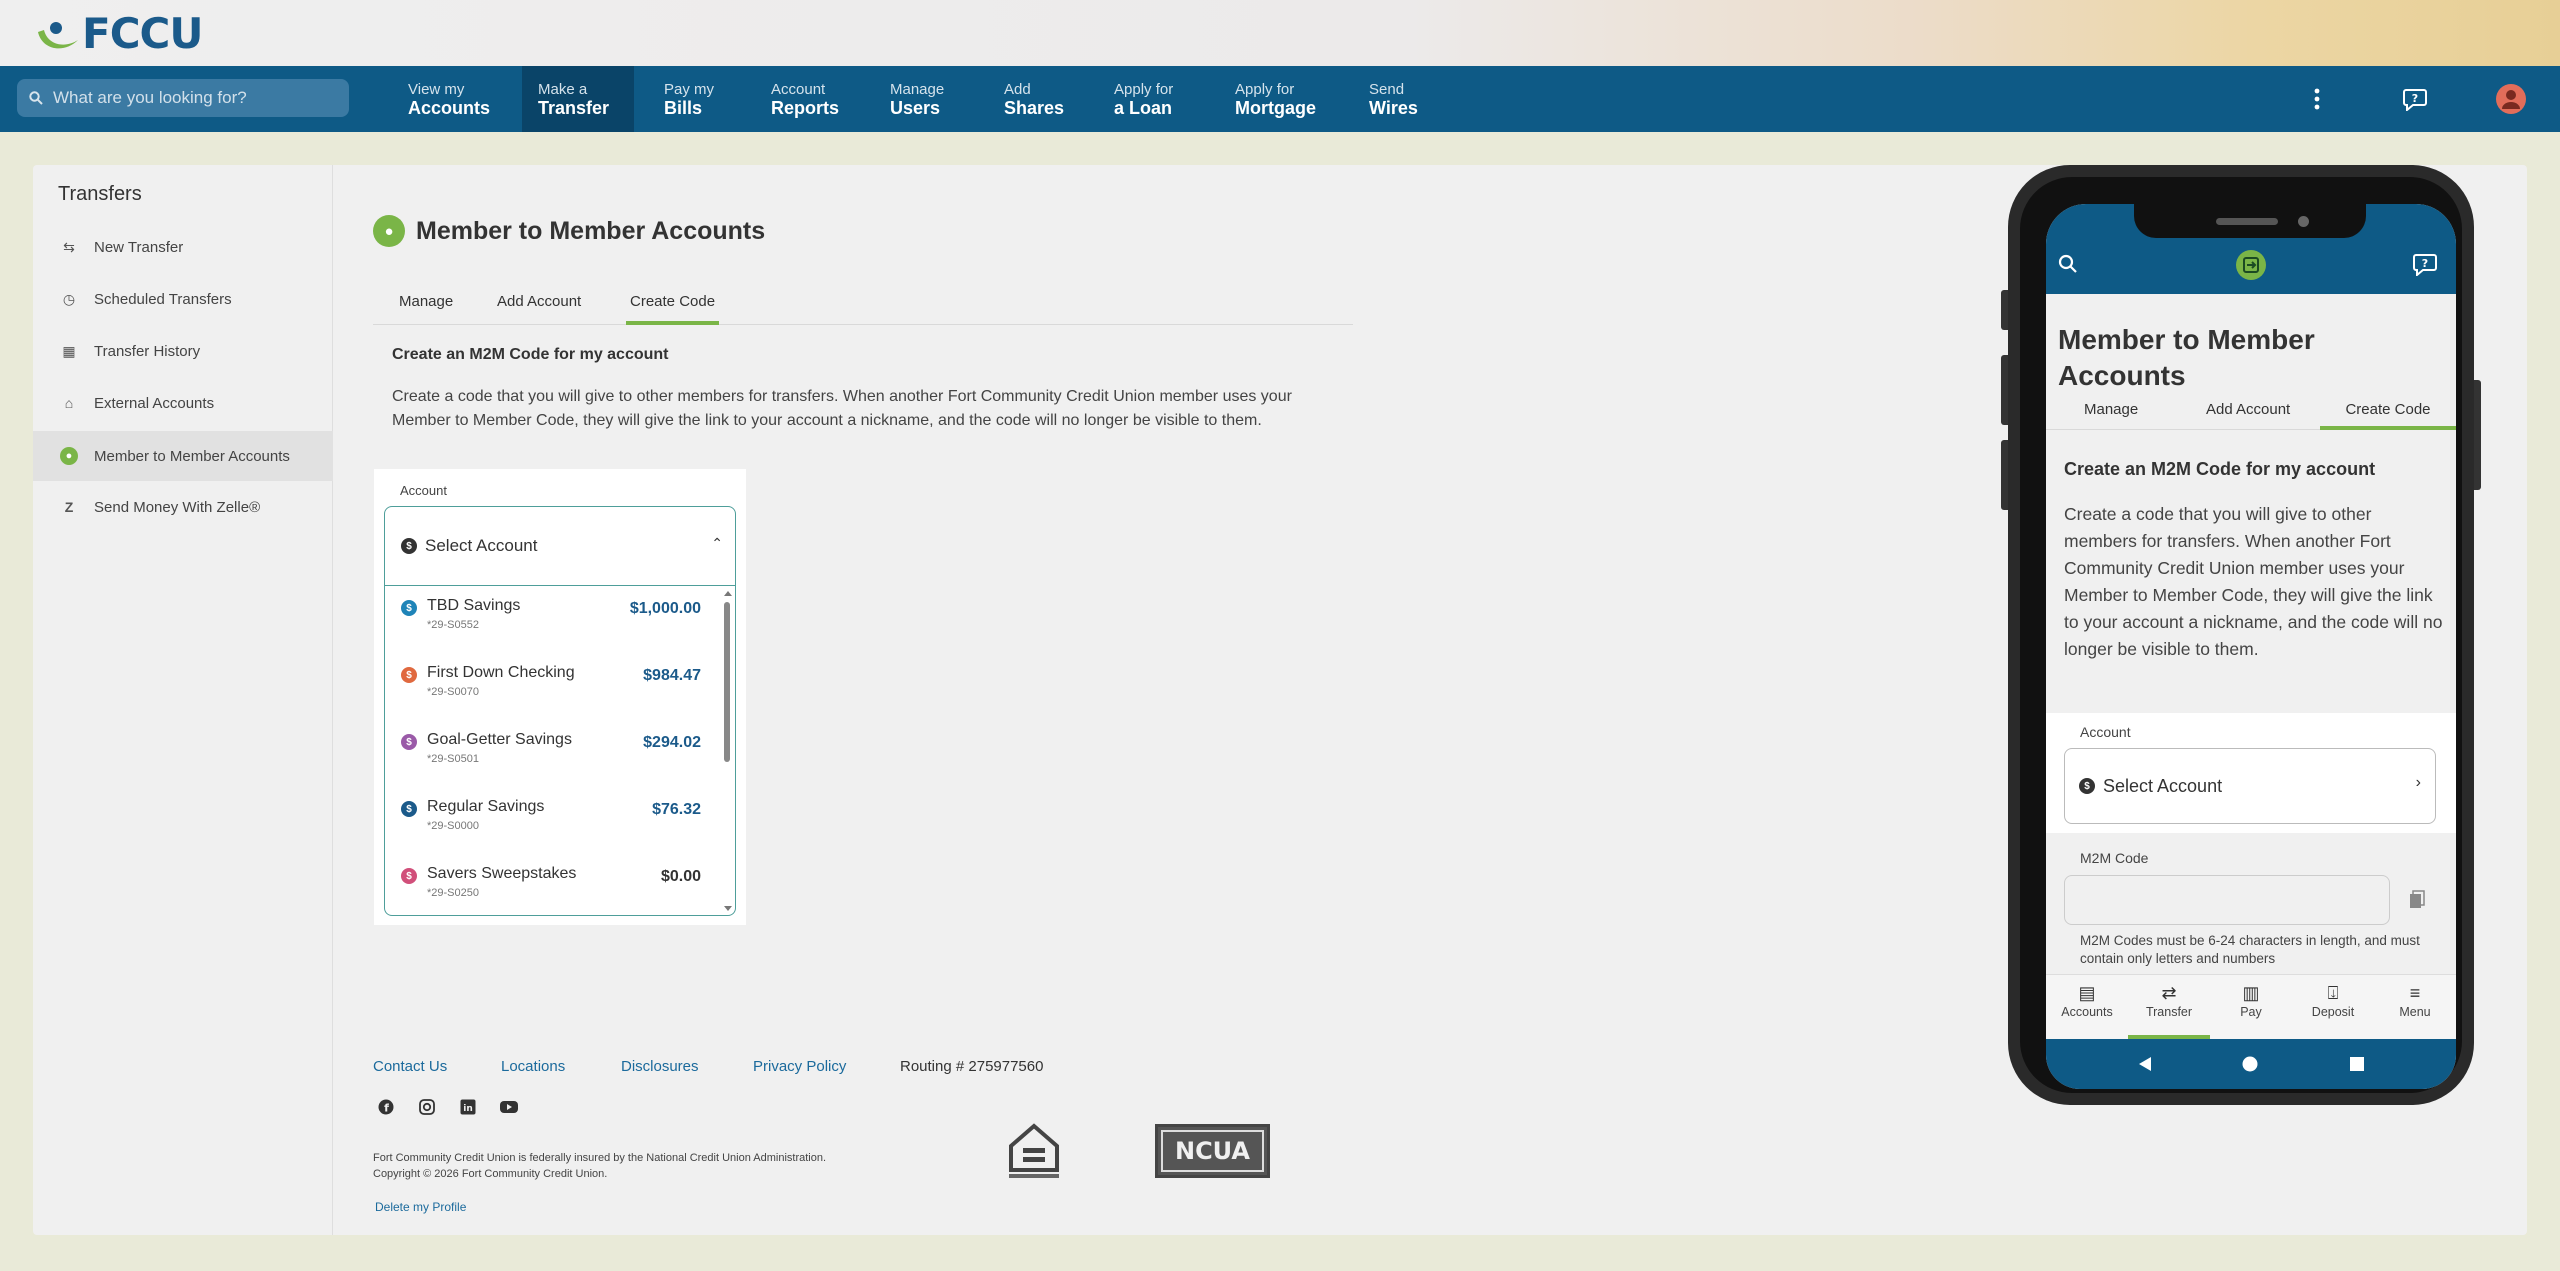 This screenshot has width=2560, height=1271. I want to click on phone-tab-add-account: Add Account, so click(2248, 415).